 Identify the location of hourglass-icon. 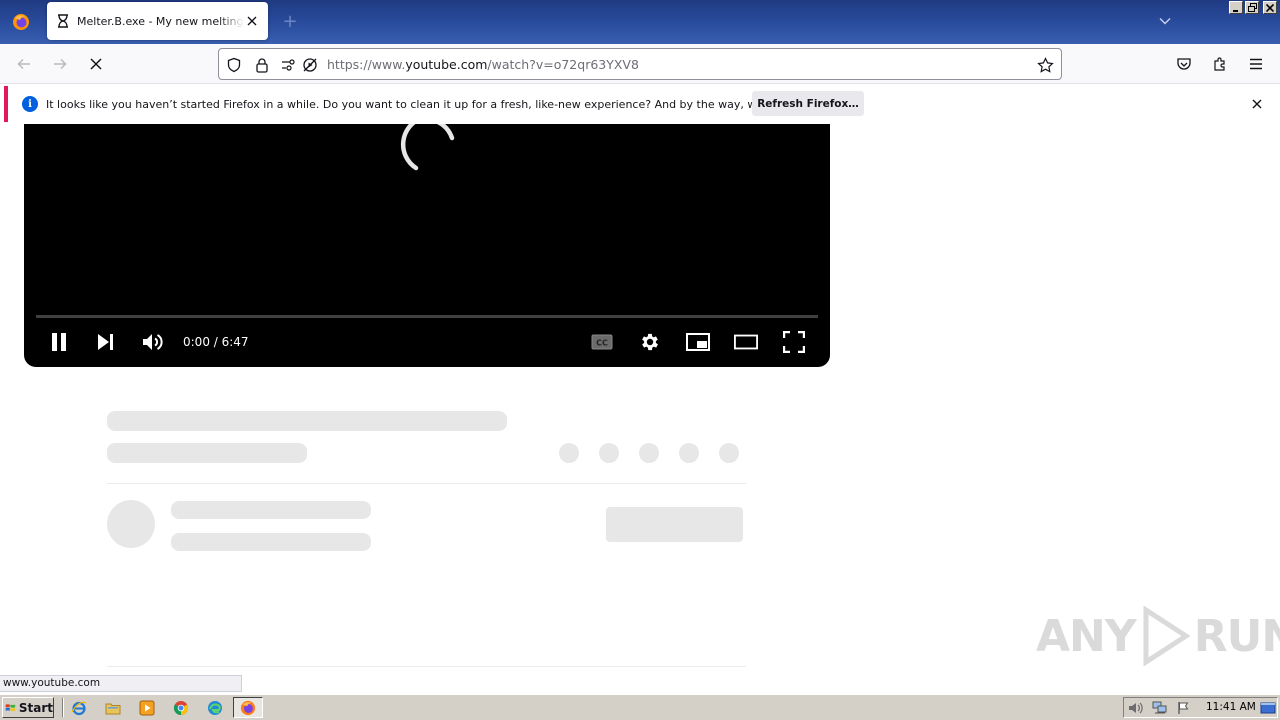
(63, 21).